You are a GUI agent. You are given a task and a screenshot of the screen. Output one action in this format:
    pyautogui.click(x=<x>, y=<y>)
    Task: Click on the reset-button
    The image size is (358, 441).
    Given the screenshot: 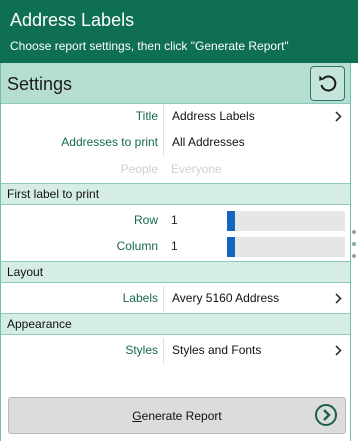 What is the action you would take?
    pyautogui.click(x=327, y=83)
    